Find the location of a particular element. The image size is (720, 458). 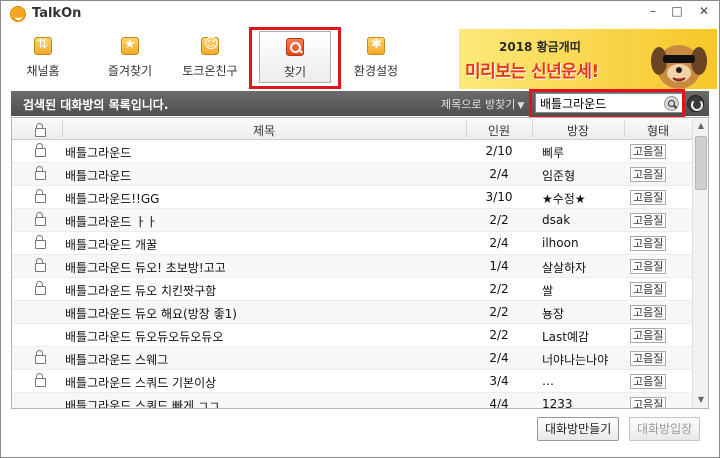

room-host: ilhoon is located at coordinates (560, 243).